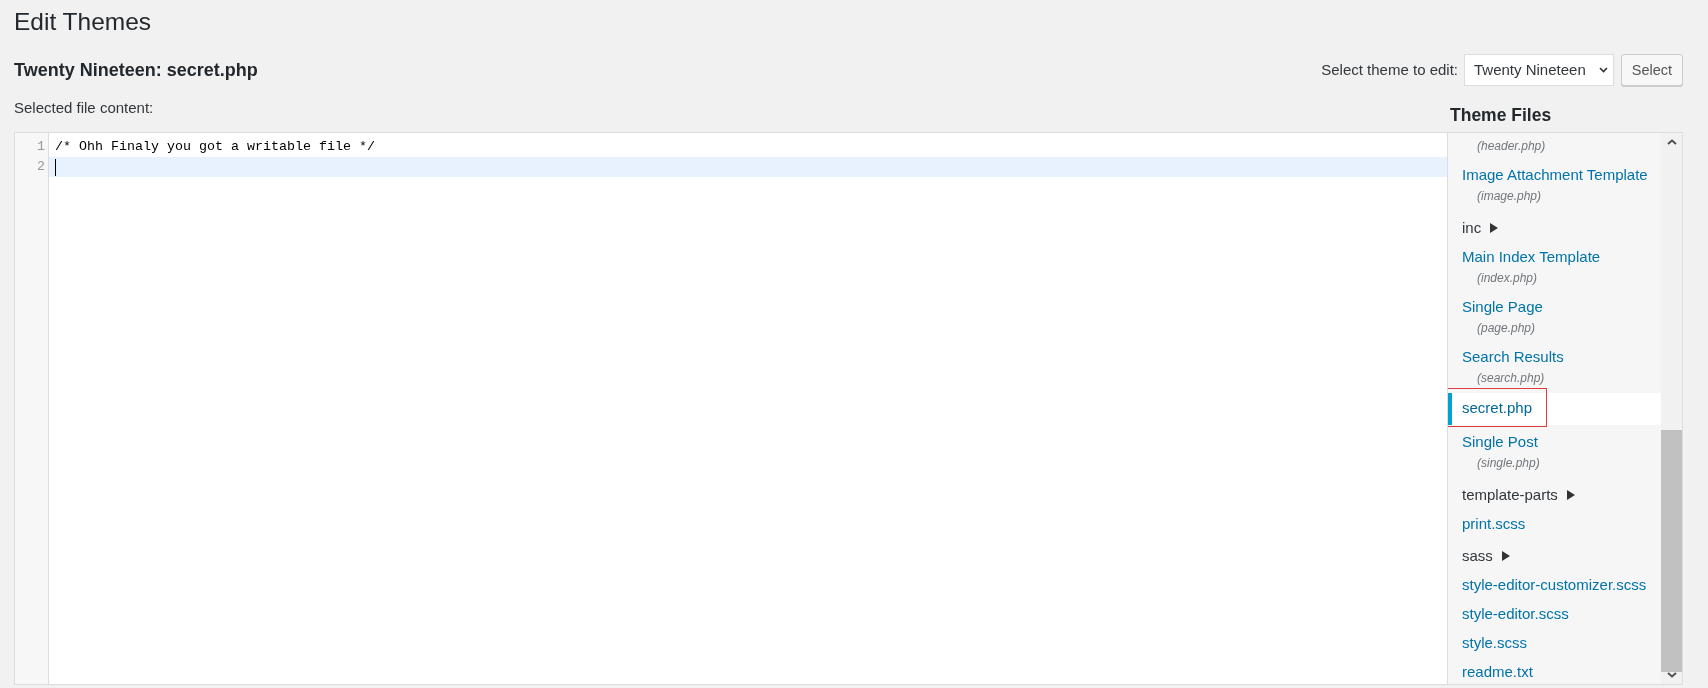 The image size is (1708, 688). What do you see at coordinates (83, 22) in the screenshot?
I see `page-title: Edit Themes` at bounding box center [83, 22].